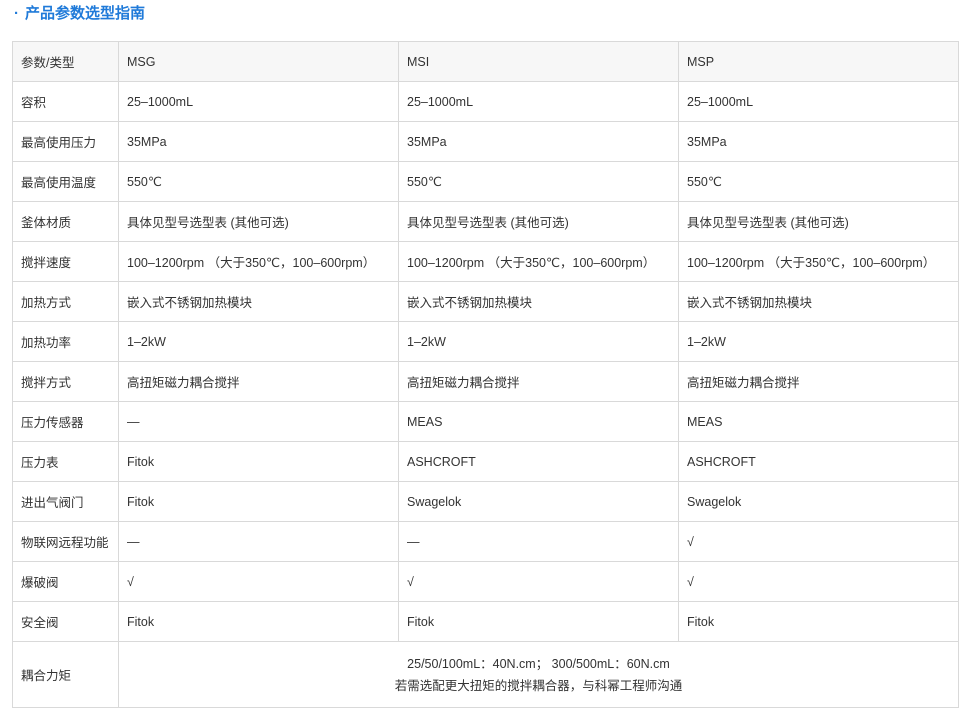 This screenshot has height=724, width=974. What do you see at coordinates (258, 61) in the screenshot?
I see `header-cell-msg: MSG` at bounding box center [258, 61].